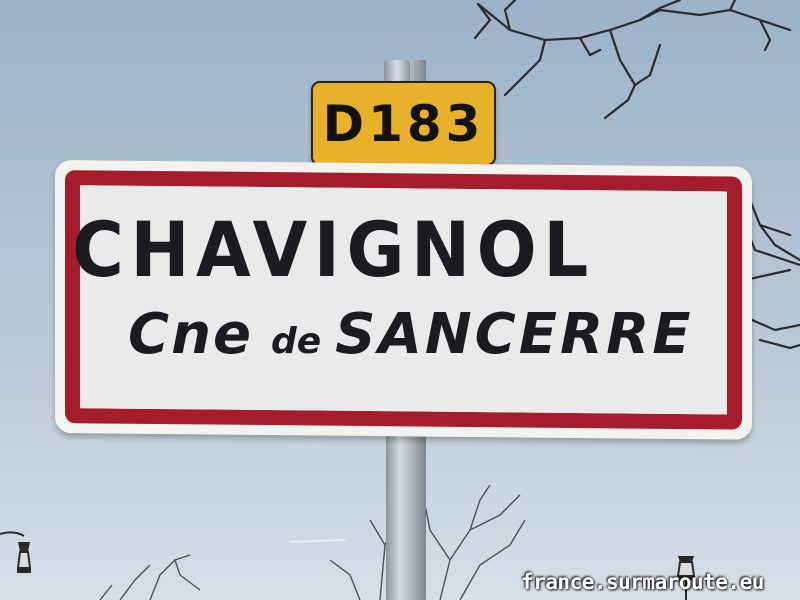 The width and height of the screenshot is (800, 600). I want to click on street-lamp-left, so click(16, 552).